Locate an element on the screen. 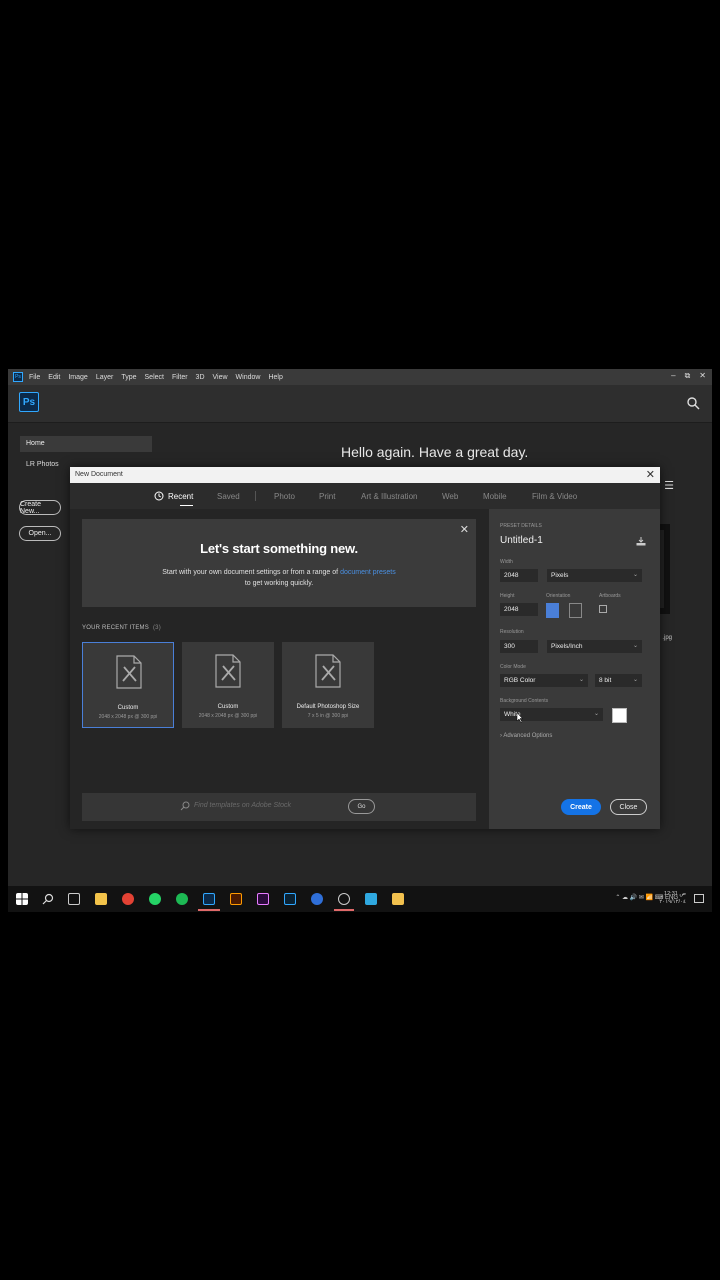 This screenshot has width=720, height=1280. premiere-icon is located at coordinates (263, 899).